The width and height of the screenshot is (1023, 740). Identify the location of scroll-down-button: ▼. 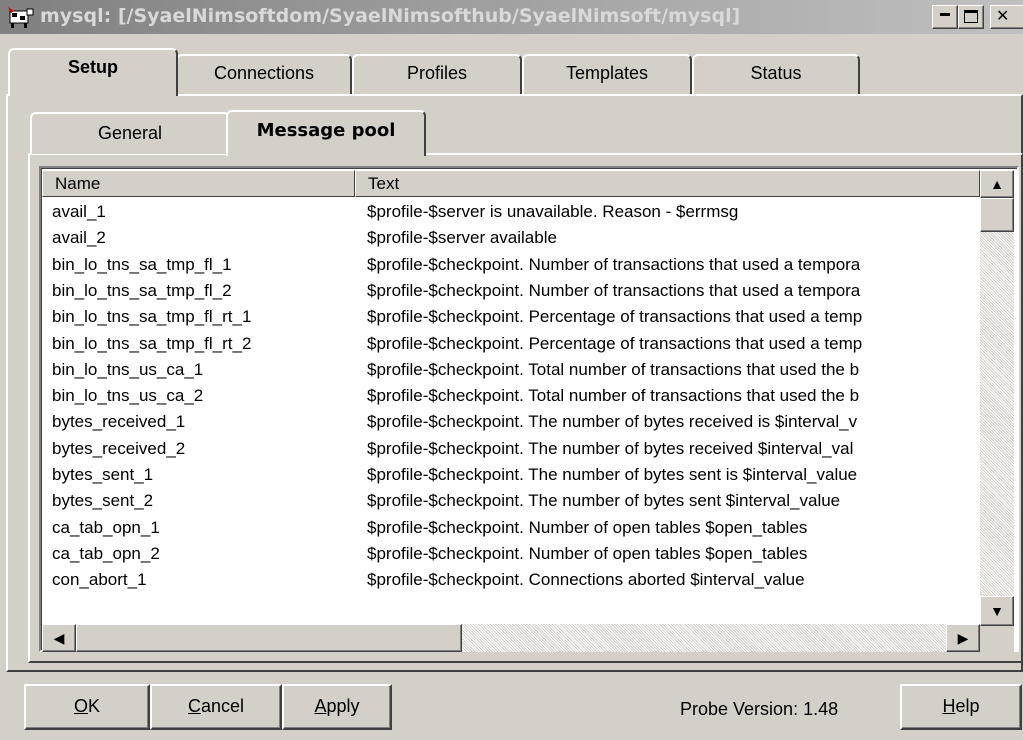
(997, 611).